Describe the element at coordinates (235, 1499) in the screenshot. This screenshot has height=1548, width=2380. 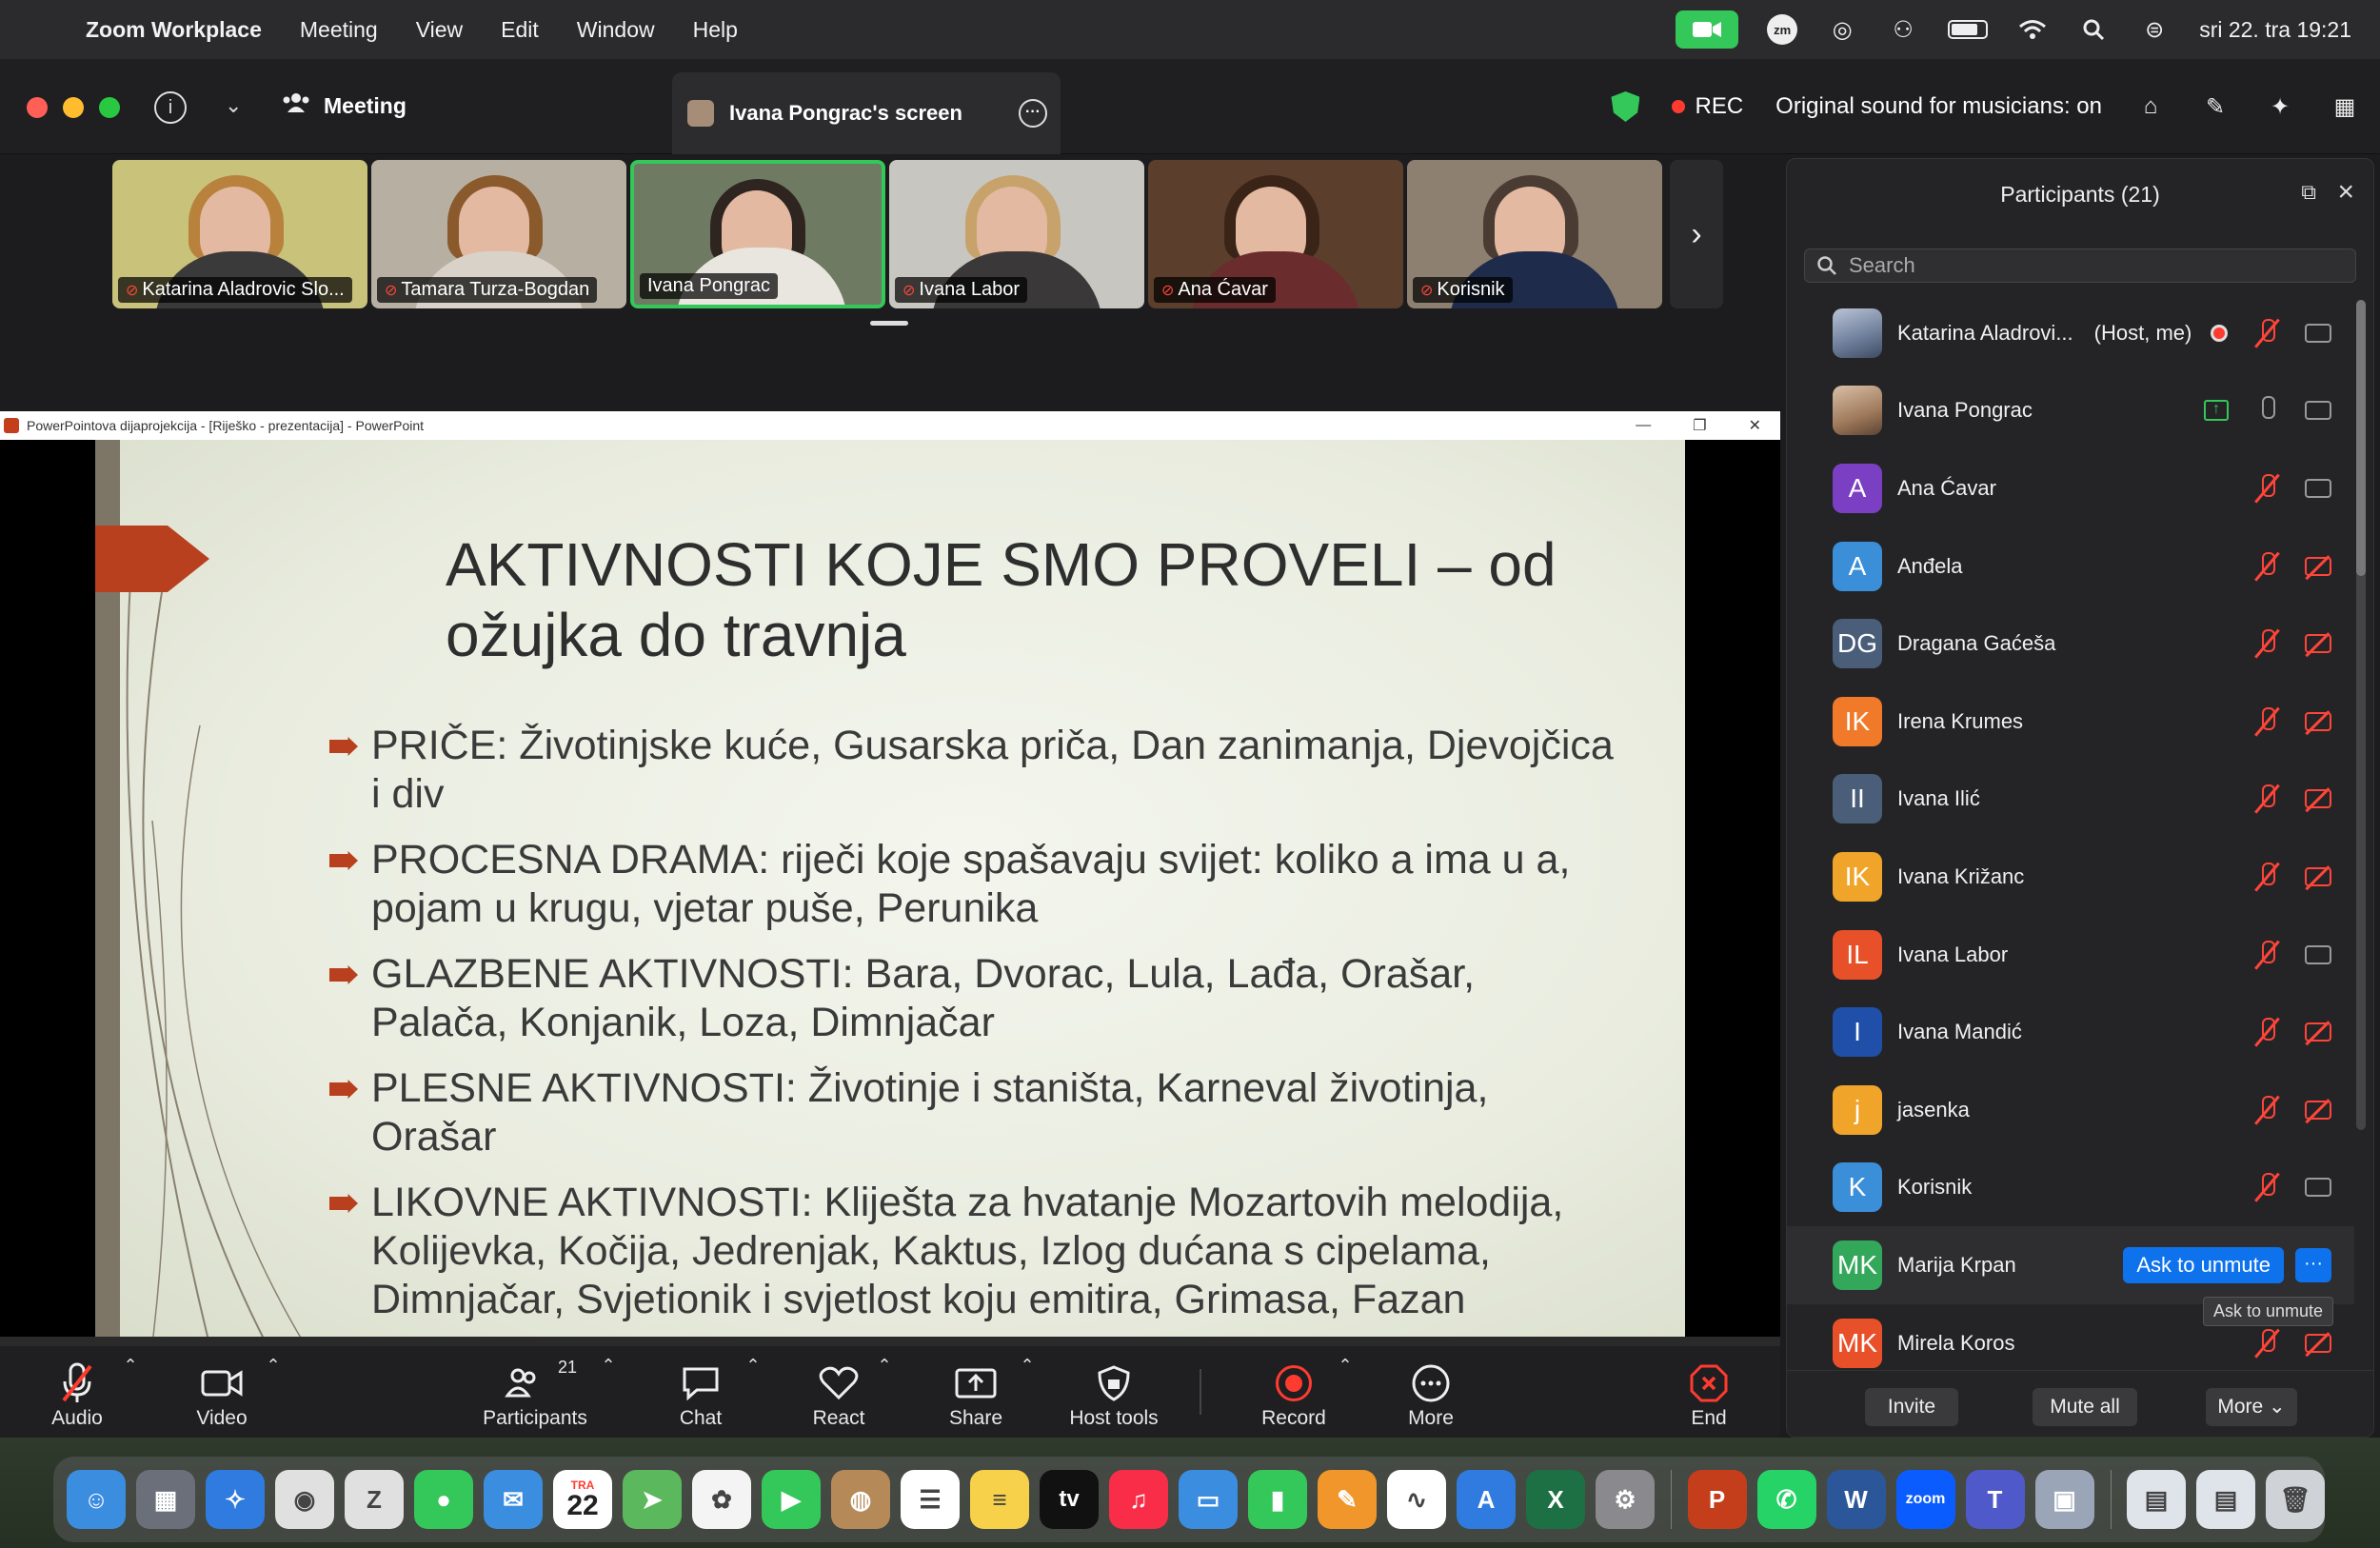
I see `dock-safari-icon: ✧` at that location.